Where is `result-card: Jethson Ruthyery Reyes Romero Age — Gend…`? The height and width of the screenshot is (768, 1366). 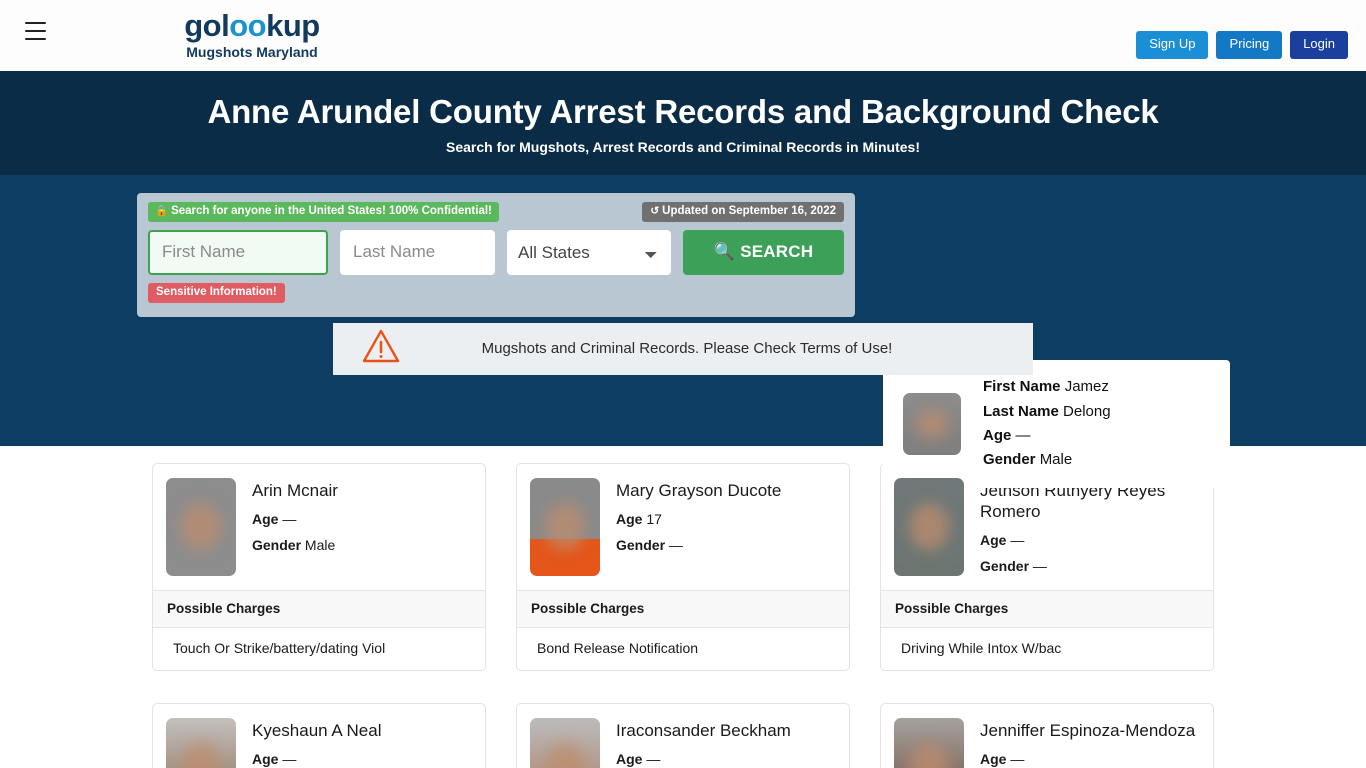 result-card: Jethson Ruthyery Reyes Romero Age — Gend… is located at coordinates (1047, 566).